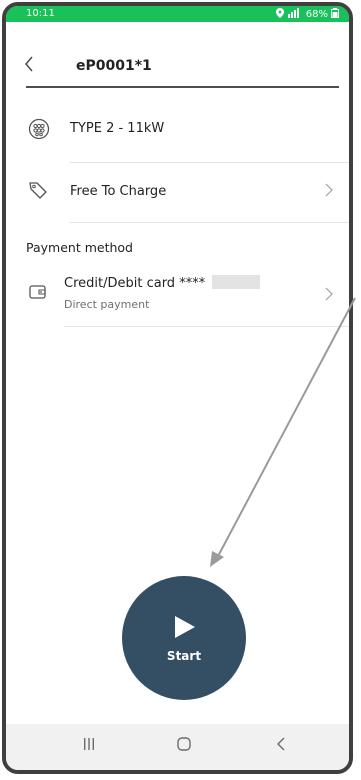  Describe the element at coordinates (184, 656) in the screenshot. I see `start-label: Start` at that location.